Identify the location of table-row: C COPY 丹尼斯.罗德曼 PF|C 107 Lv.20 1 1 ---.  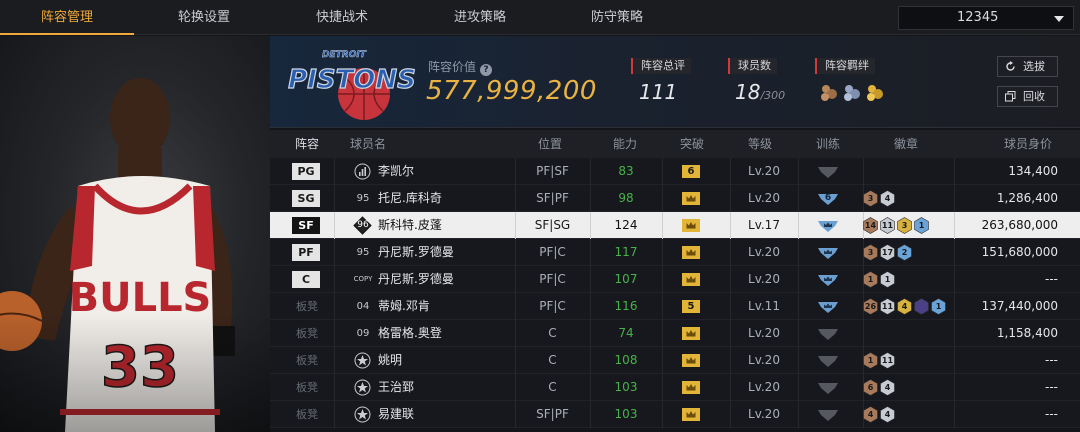
(675, 279).